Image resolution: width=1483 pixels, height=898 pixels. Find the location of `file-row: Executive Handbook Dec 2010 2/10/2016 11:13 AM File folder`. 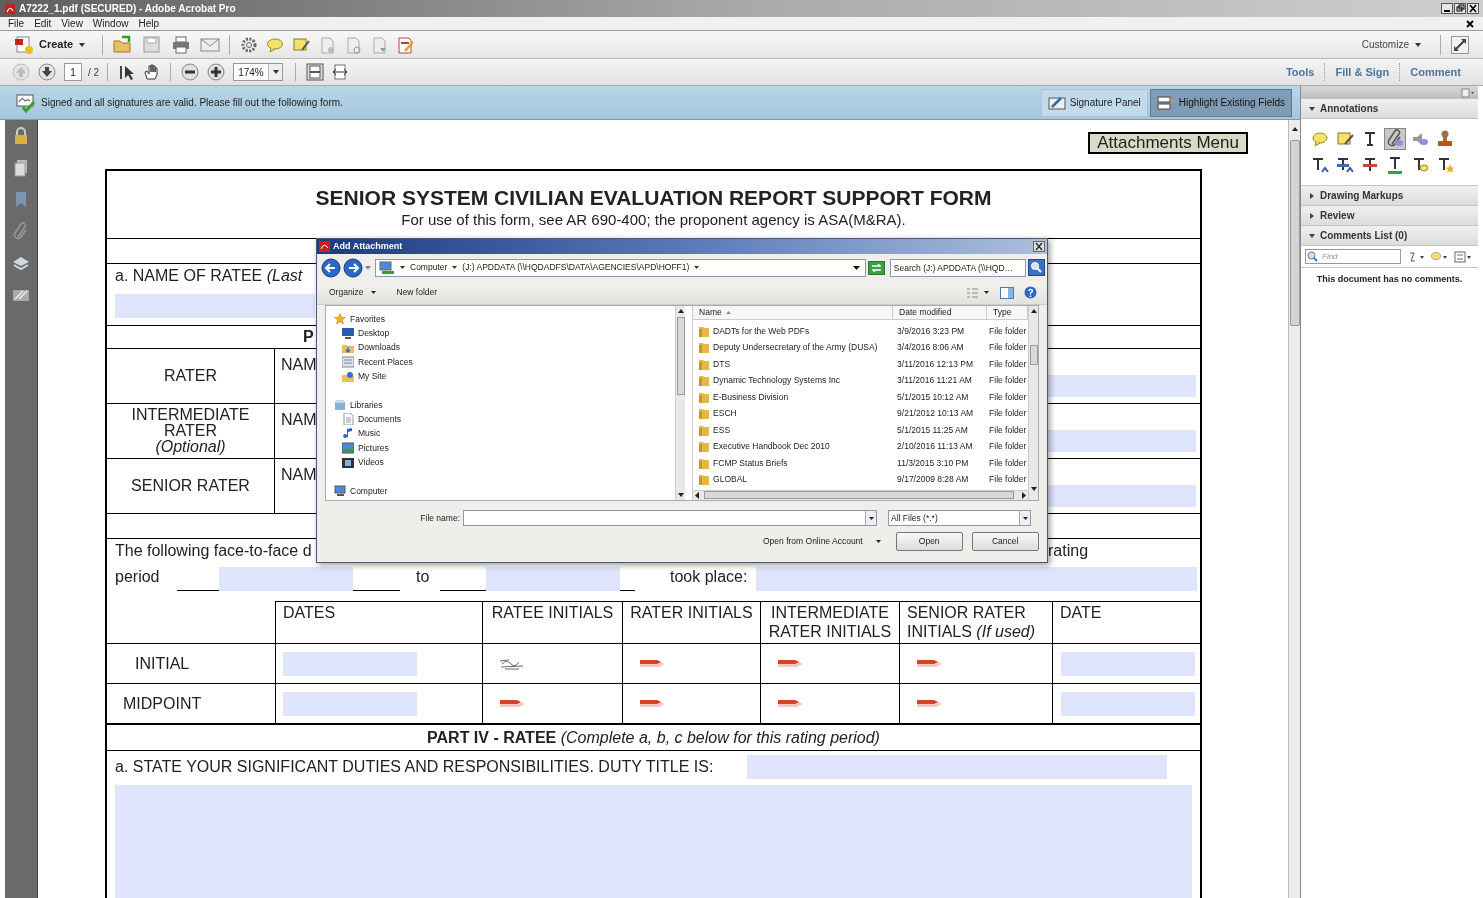

file-row: Executive Handbook Dec 2010 2/10/2016 11:13 AM File folder is located at coordinates (861, 446).